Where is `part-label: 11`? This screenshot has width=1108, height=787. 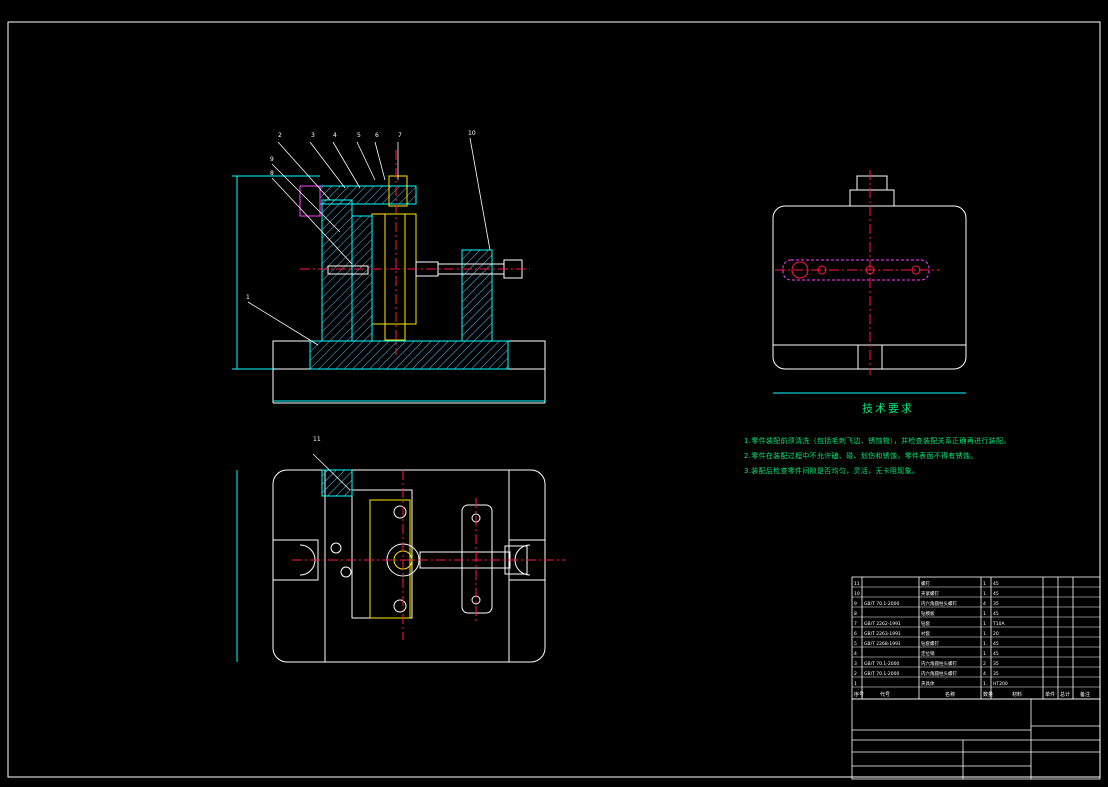 part-label: 11 is located at coordinates (317, 439).